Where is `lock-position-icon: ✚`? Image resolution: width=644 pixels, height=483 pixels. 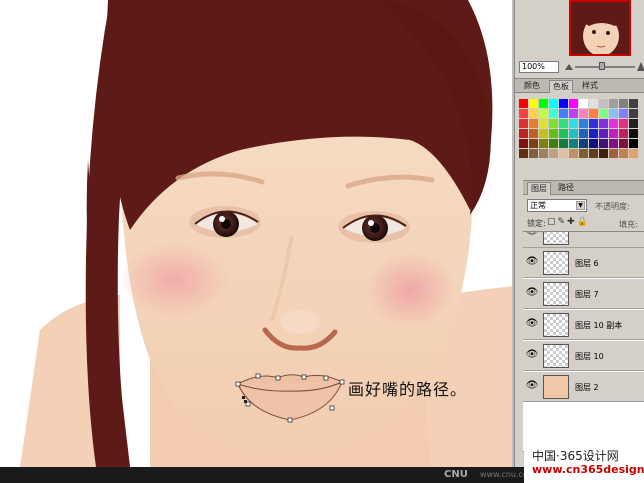
lock-position-icon: ✚ is located at coordinates (572, 222).